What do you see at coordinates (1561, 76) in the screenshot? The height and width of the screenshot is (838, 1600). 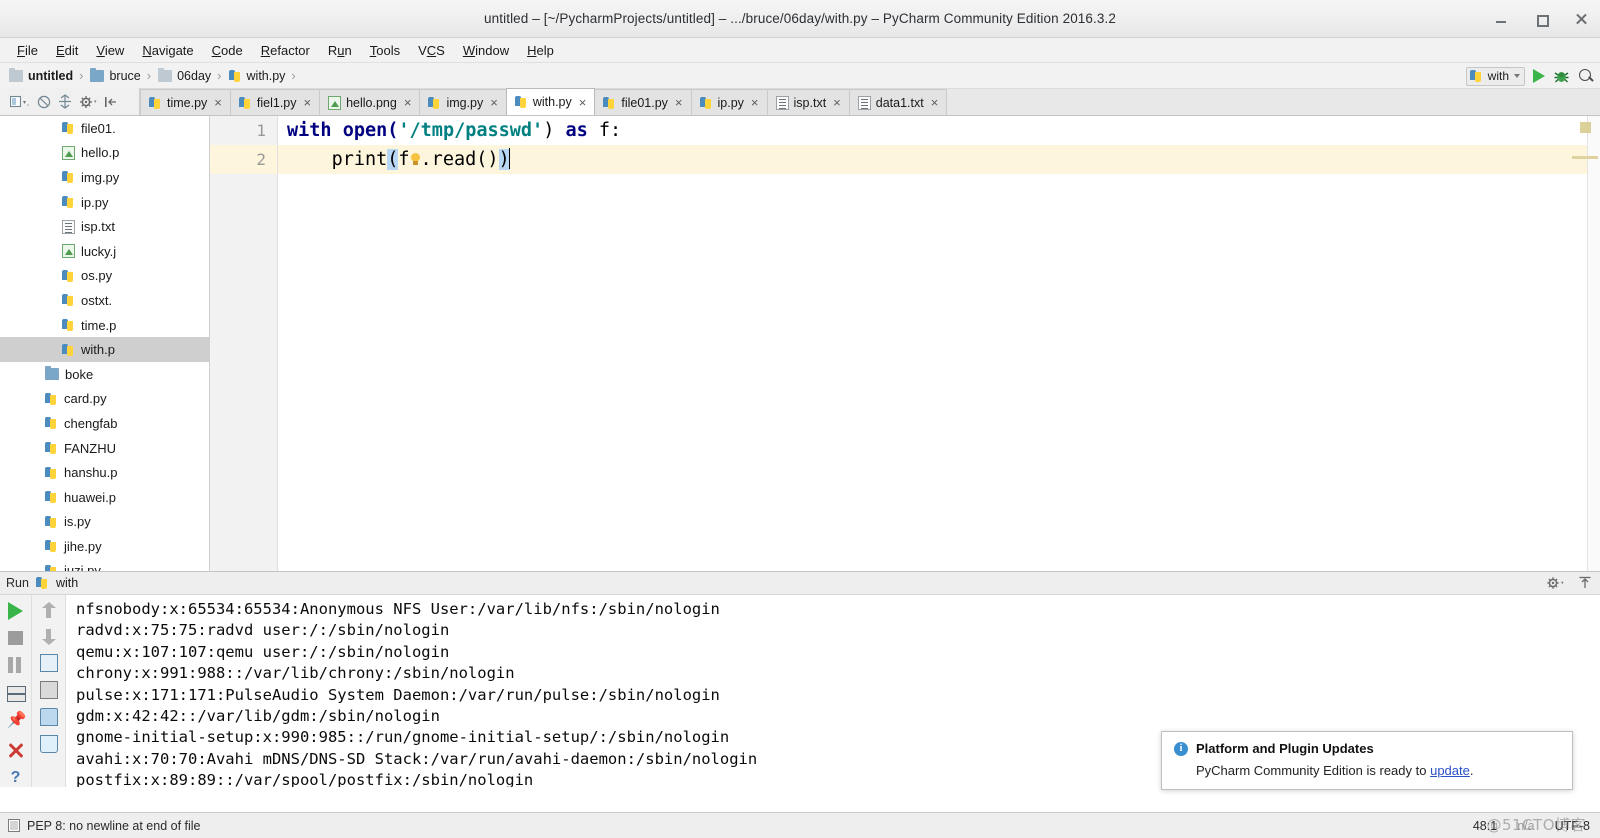 I see `debug-icon` at bounding box center [1561, 76].